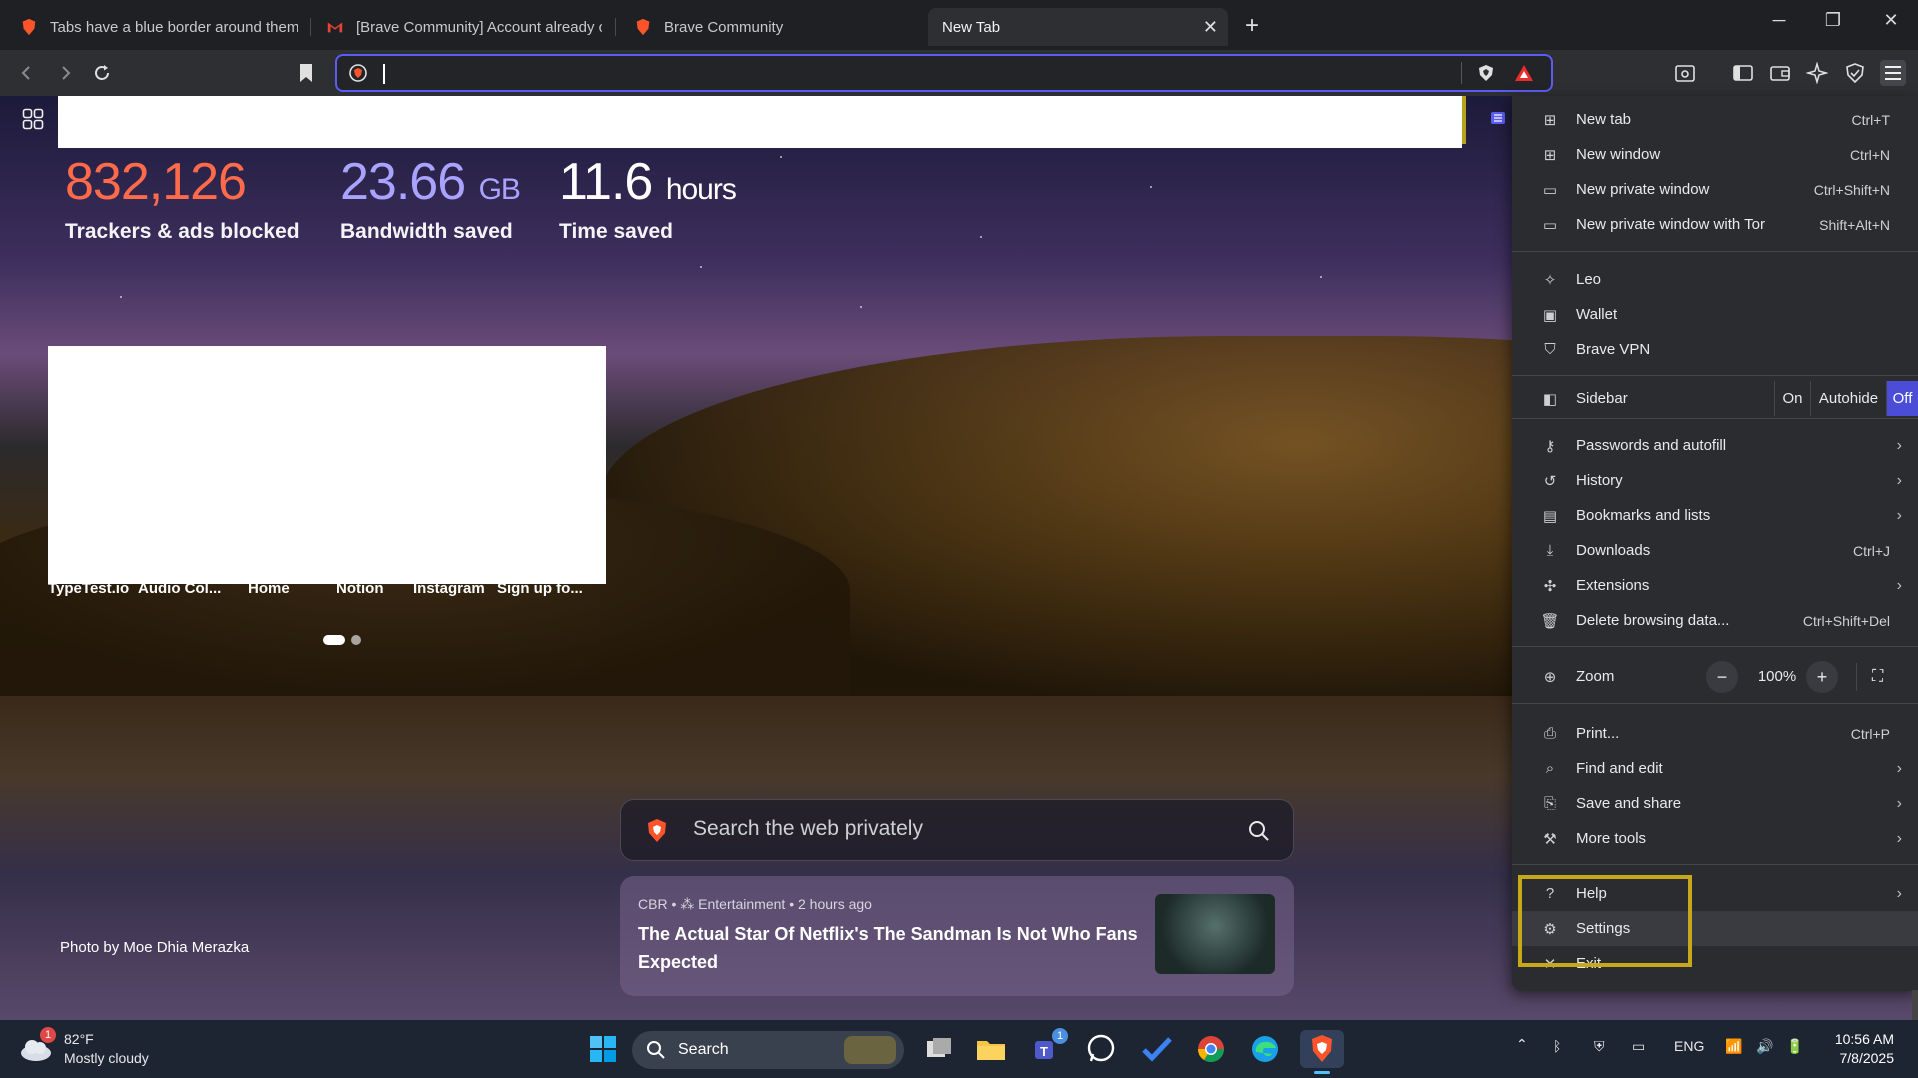  I want to click on language-indicator: ENG, so click(1689, 1046).